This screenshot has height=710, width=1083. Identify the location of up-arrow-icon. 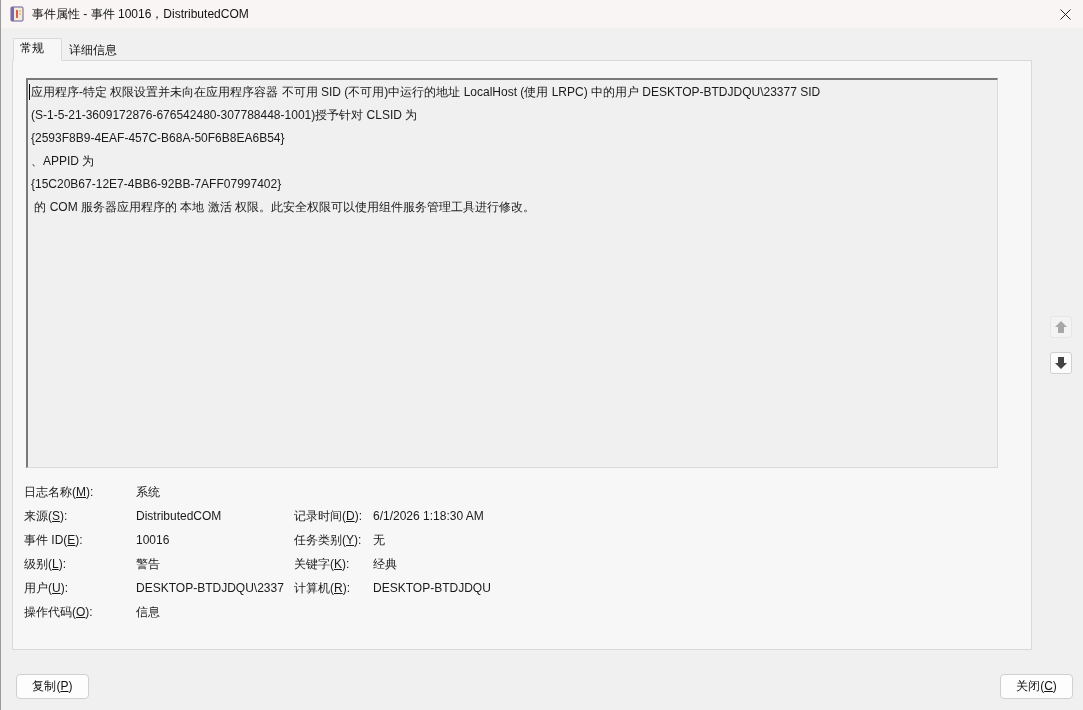
(1061, 327).